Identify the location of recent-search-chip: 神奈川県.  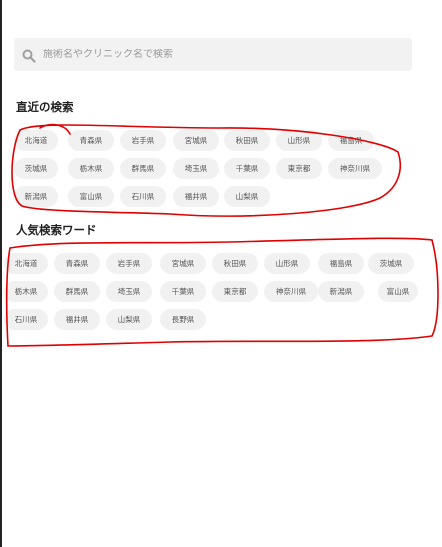
(355, 168).